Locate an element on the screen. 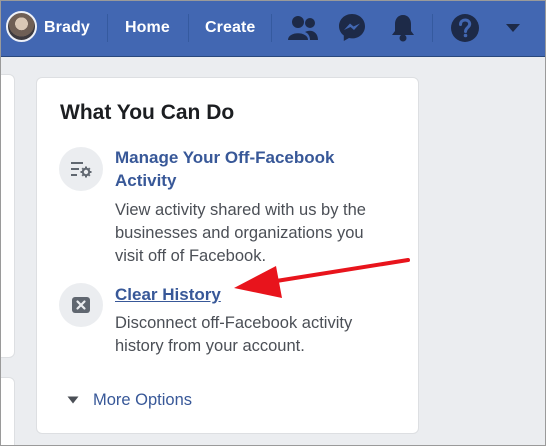 The height and width of the screenshot is (446, 546). clear-history-link: Clear History is located at coordinates (168, 294).